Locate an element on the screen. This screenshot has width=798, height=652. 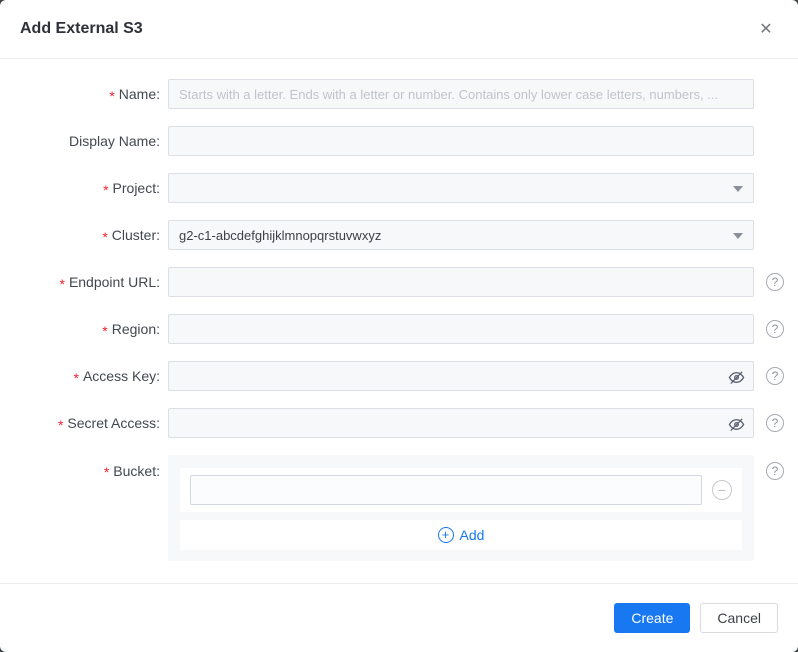
add-bucket-label: Add is located at coordinates (472, 535).